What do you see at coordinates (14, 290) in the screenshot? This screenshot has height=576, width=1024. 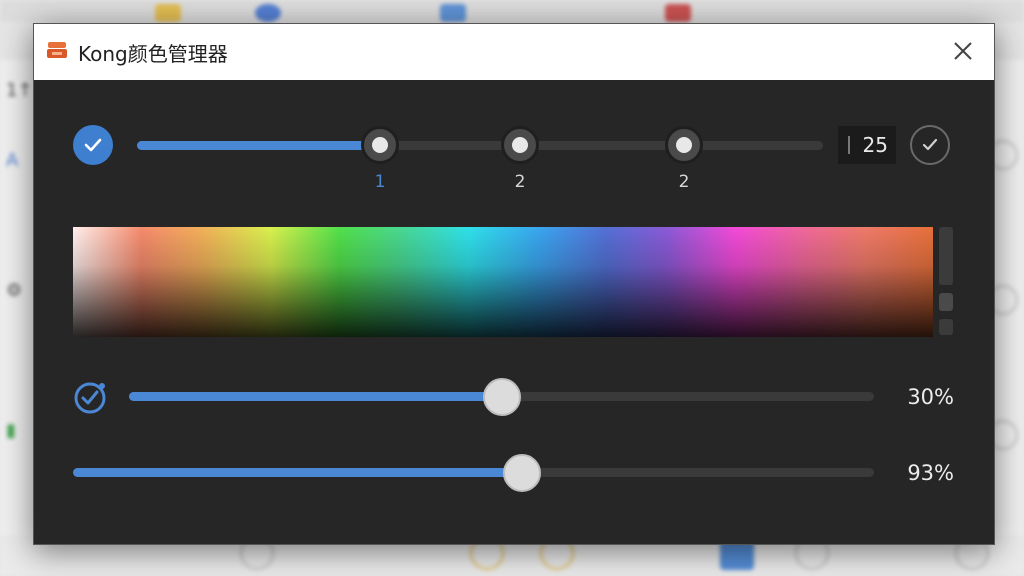 I see `bg-glyph: ⚙` at bounding box center [14, 290].